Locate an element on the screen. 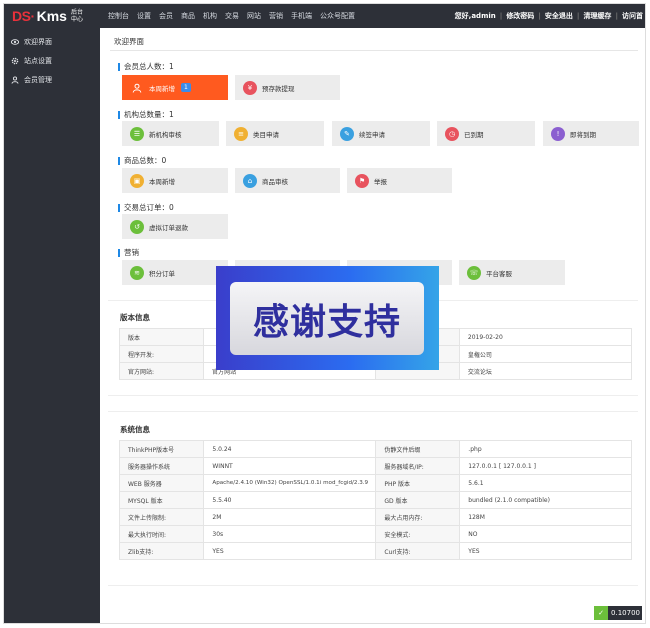 The width and height of the screenshot is (650, 628). service-icon: ☏ is located at coordinates (474, 272).